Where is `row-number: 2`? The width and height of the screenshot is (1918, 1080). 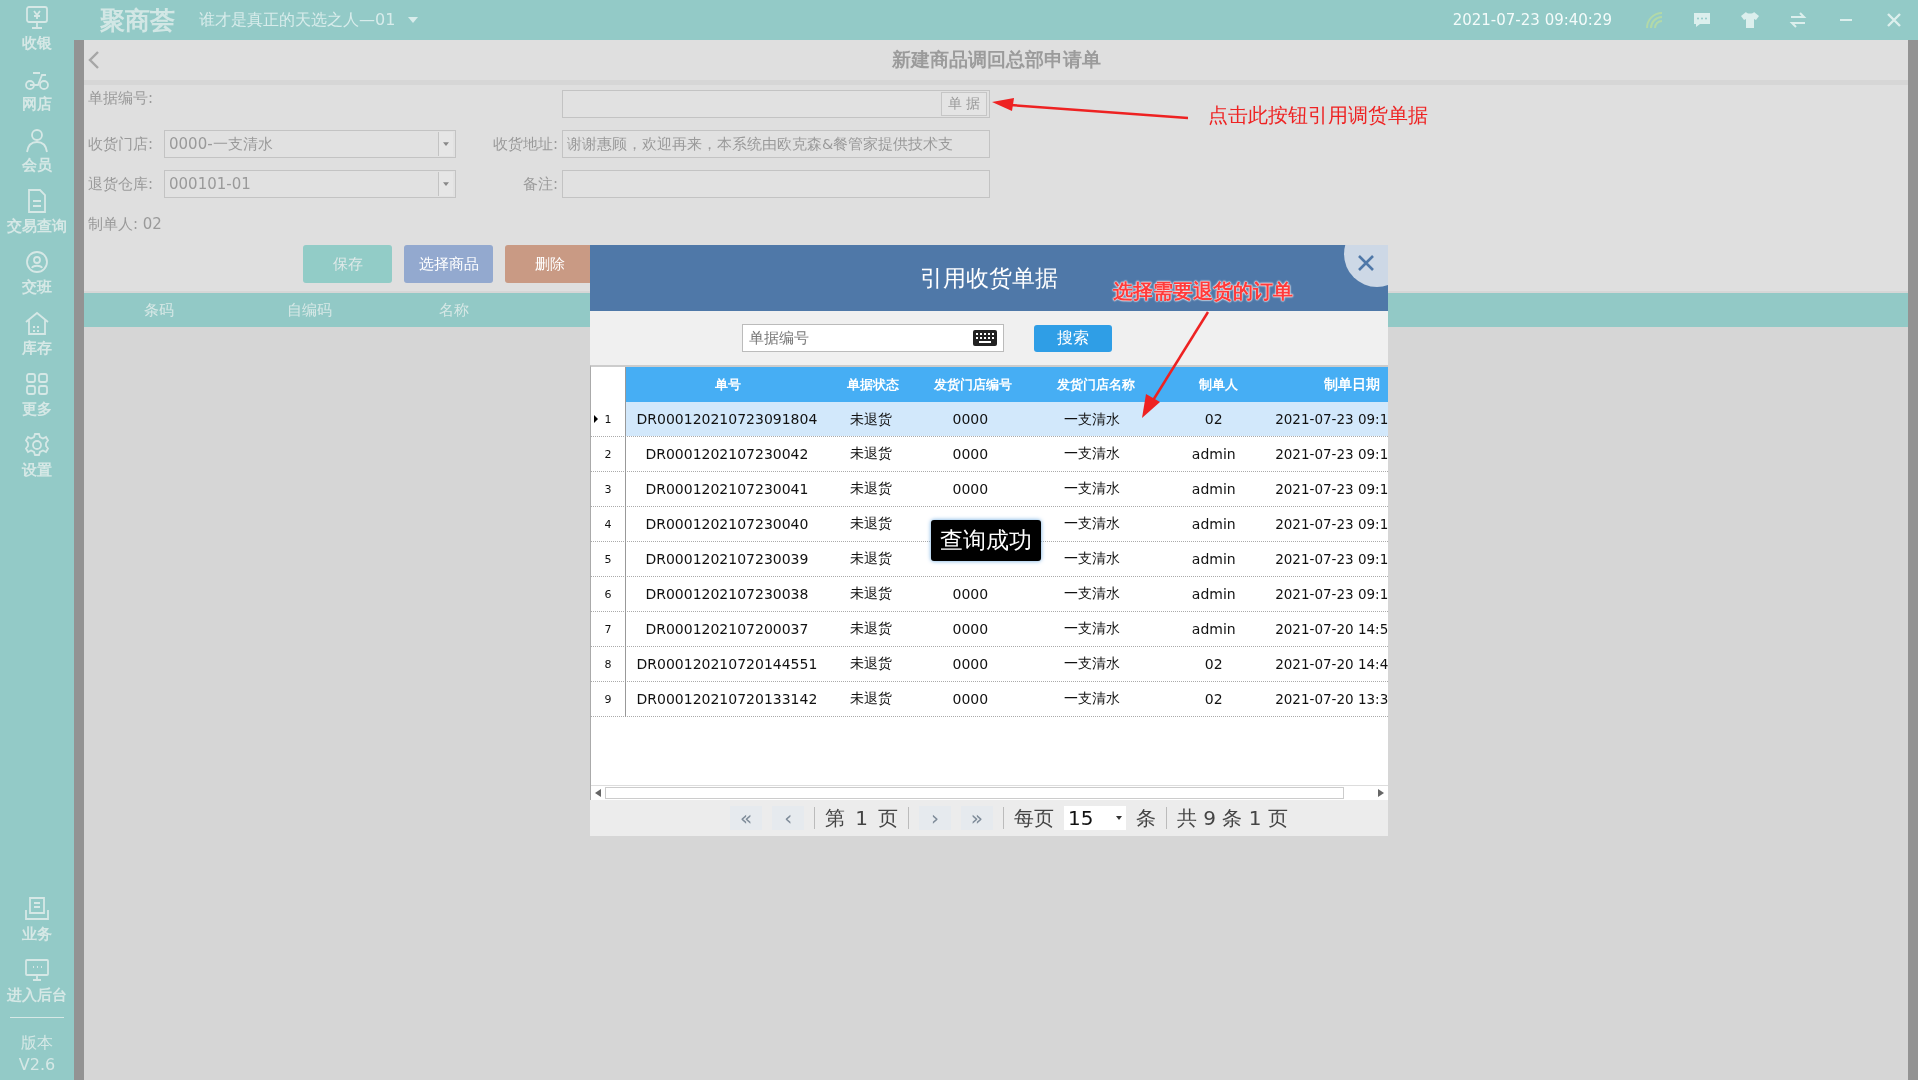 row-number: 2 is located at coordinates (608, 454).